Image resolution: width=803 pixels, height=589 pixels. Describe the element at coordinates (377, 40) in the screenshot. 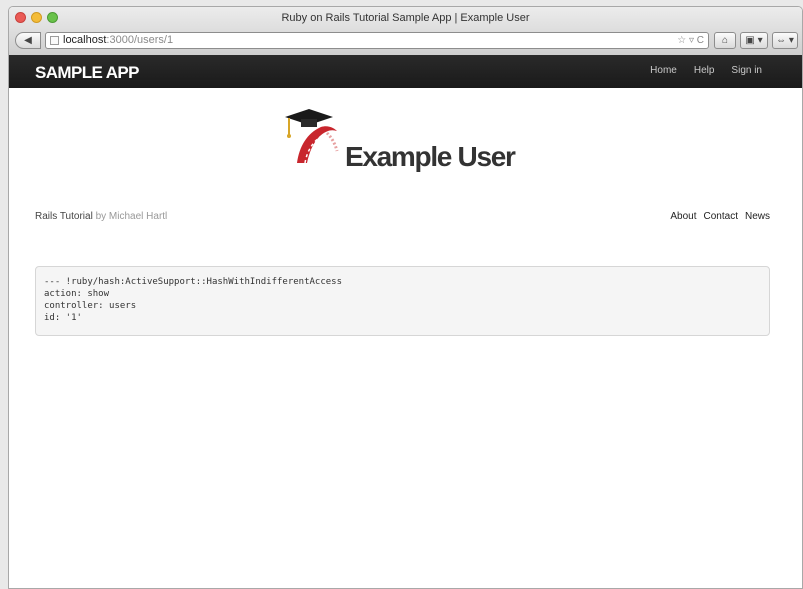

I see `address-bar: localhost:3000/users/1 ☆ ▿ C` at that location.